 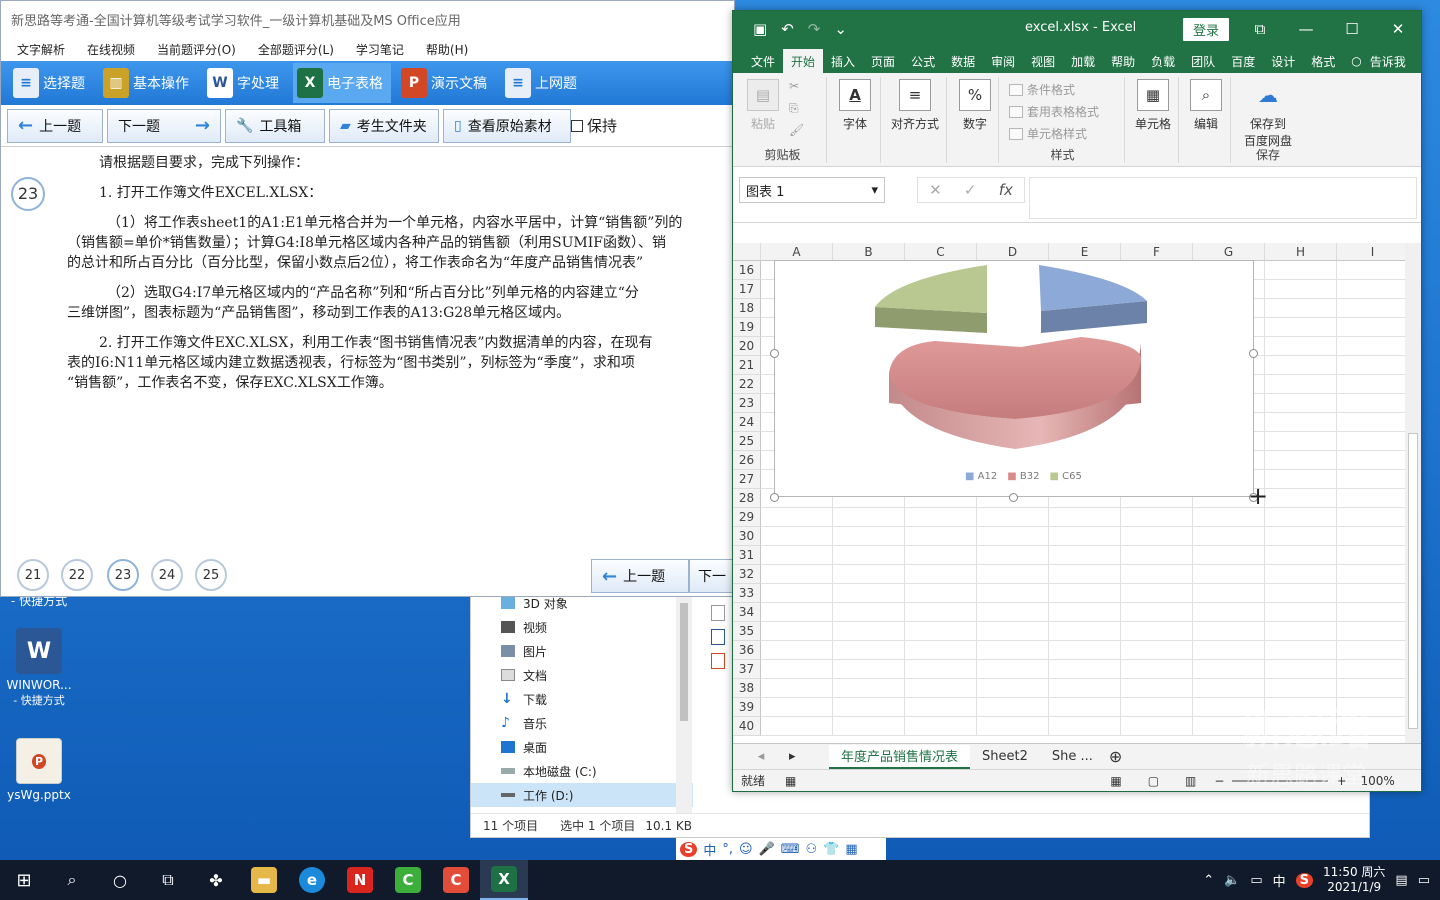 What do you see at coordinates (1163, 61) in the screenshot?
I see `tab-load: 负载` at bounding box center [1163, 61].